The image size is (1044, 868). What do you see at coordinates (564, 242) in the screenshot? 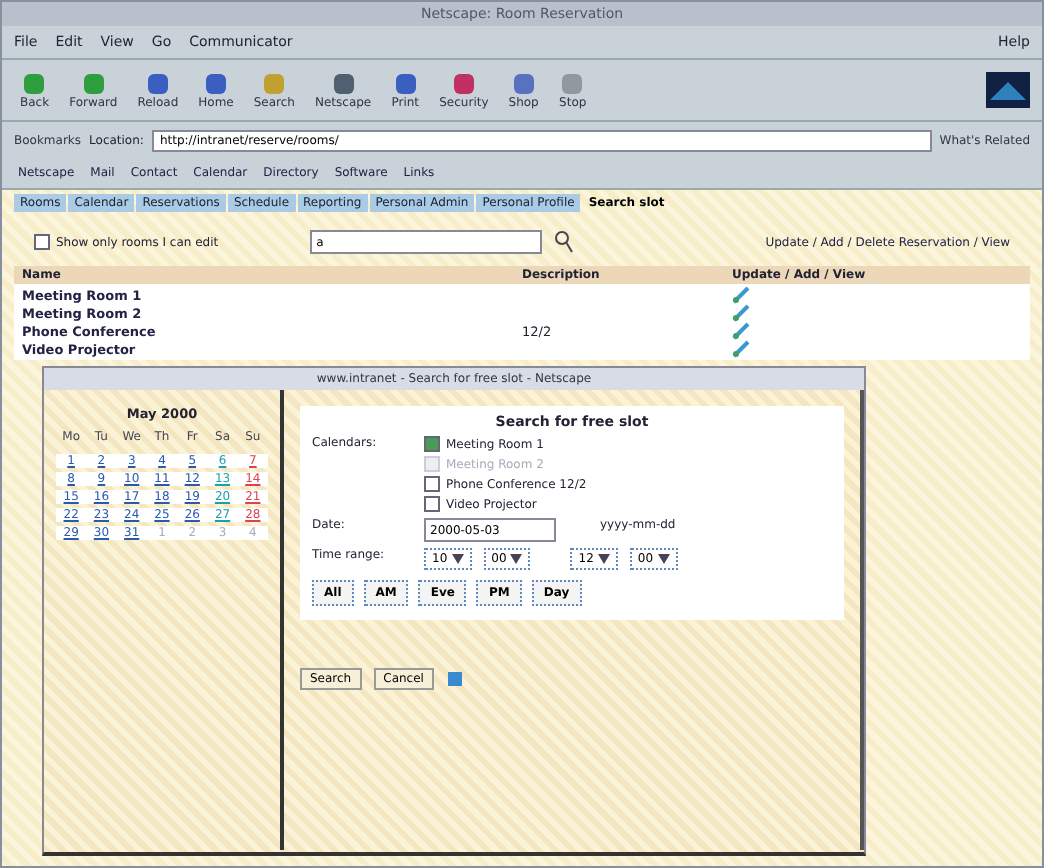
I see `search-icon` at bounding box center [564, 242].